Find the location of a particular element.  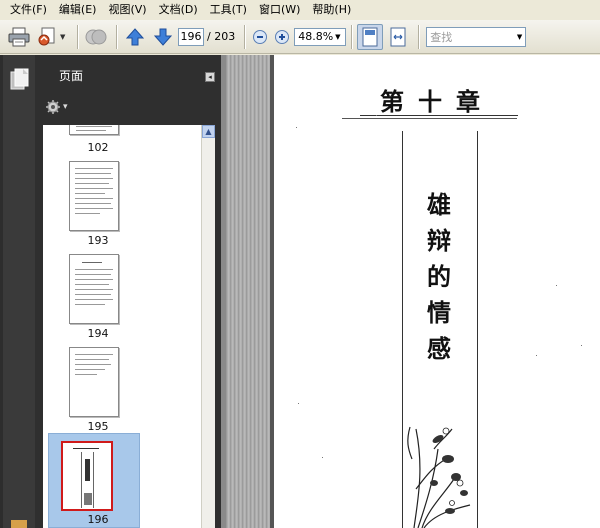

menu-window: 窗口(W) is located at coordinates (279, 10).